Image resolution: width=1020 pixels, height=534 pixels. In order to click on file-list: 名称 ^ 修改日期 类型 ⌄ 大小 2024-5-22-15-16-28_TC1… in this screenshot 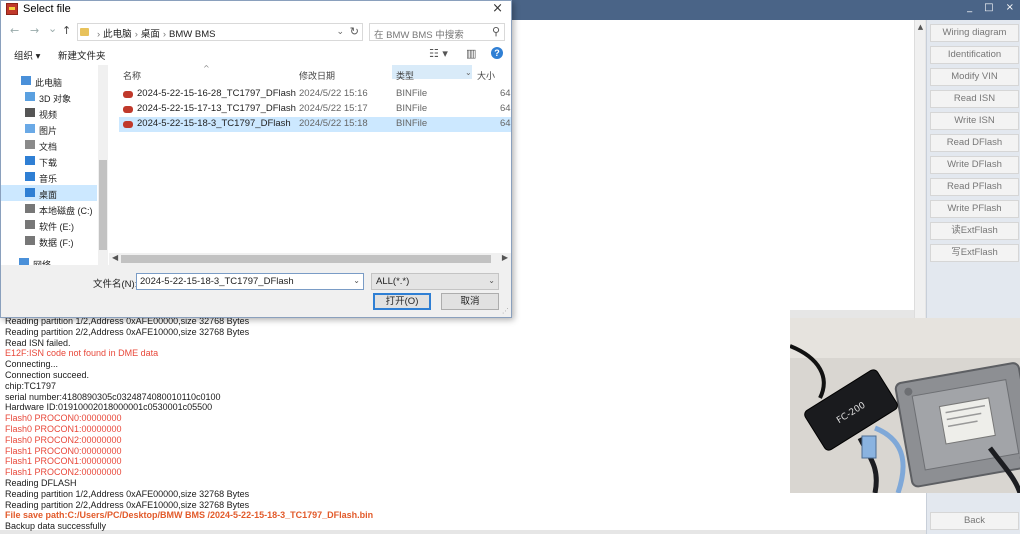, I will do `click(310, 164)`.